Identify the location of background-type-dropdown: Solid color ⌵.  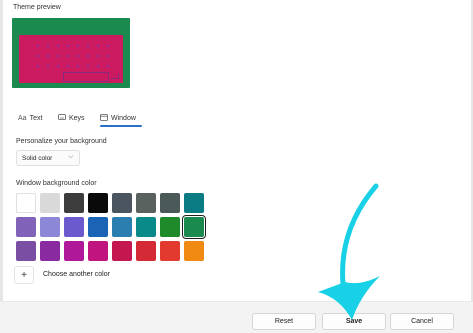
(48, 158).